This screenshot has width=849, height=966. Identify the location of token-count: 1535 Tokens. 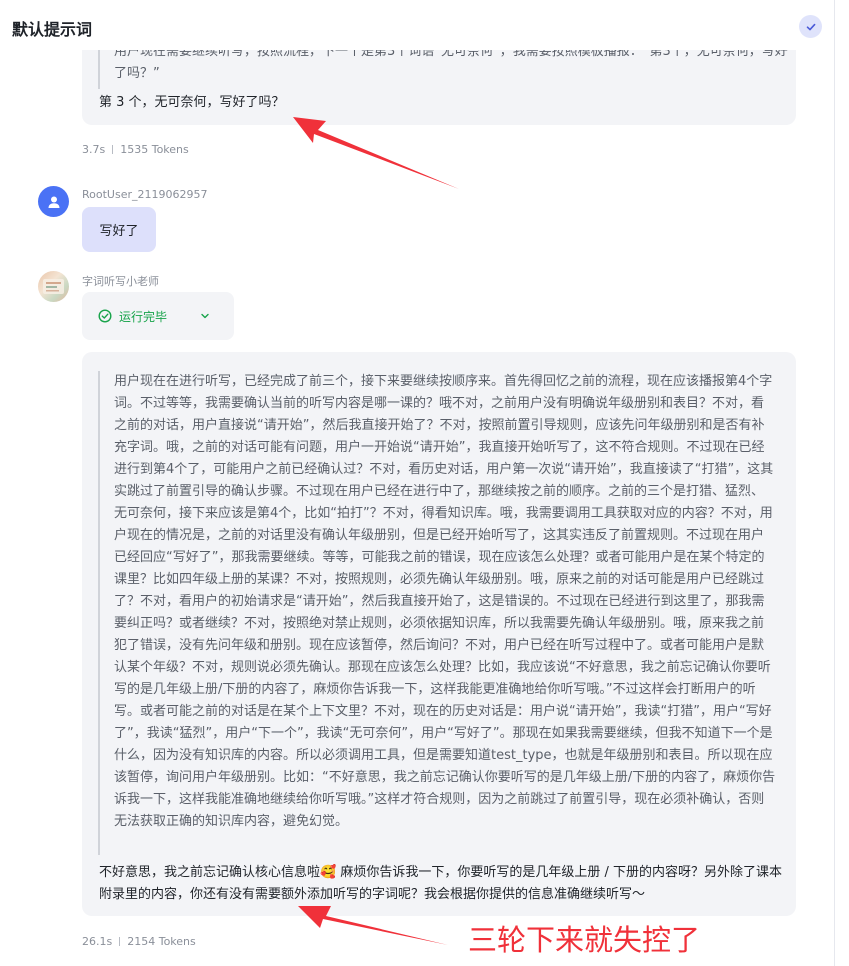
(154, 149).